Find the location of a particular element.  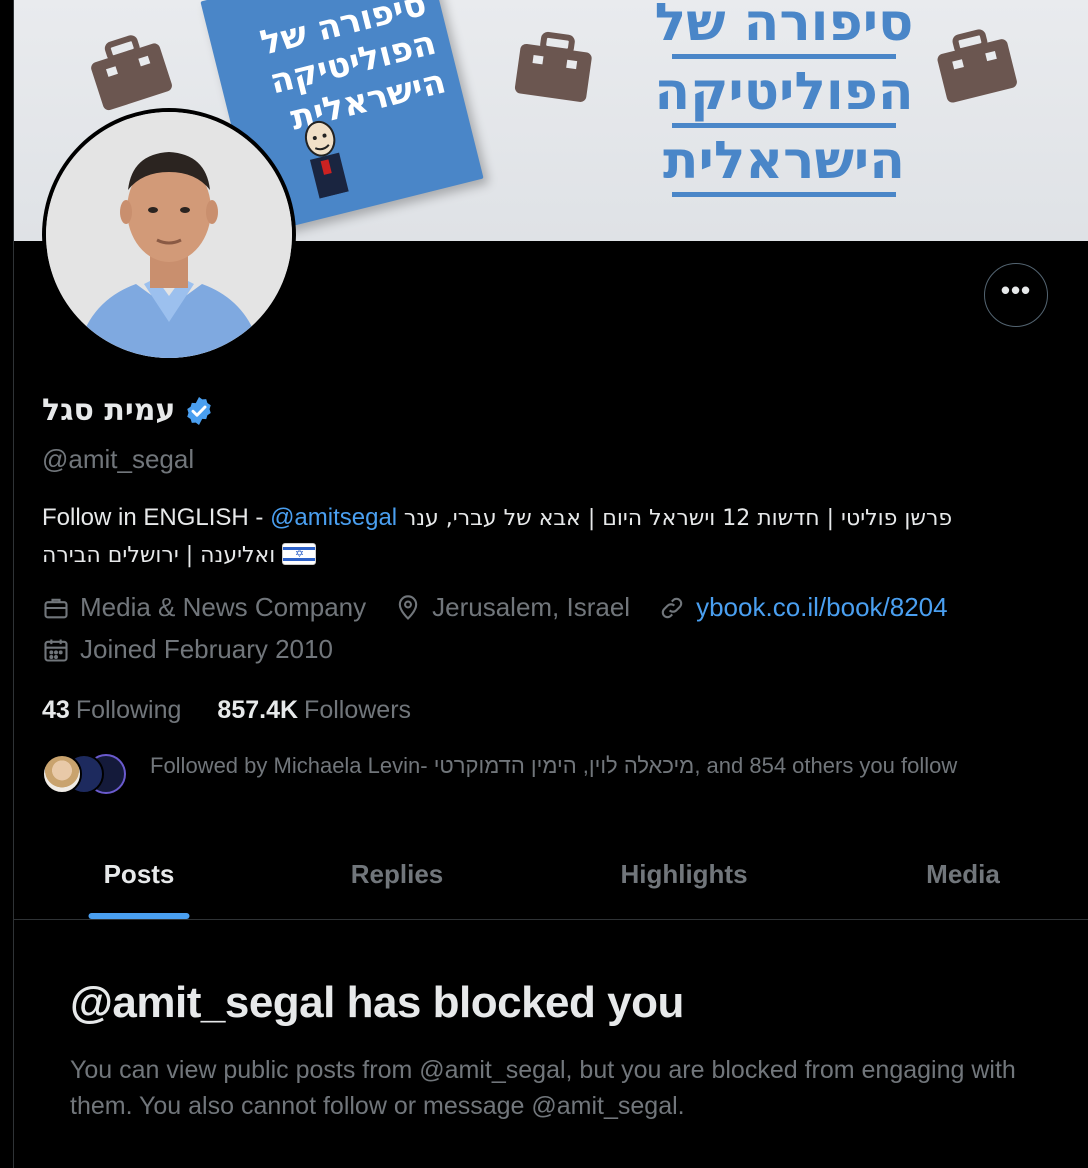

category-text: Media & News Company is located at coordinates (223, 607).